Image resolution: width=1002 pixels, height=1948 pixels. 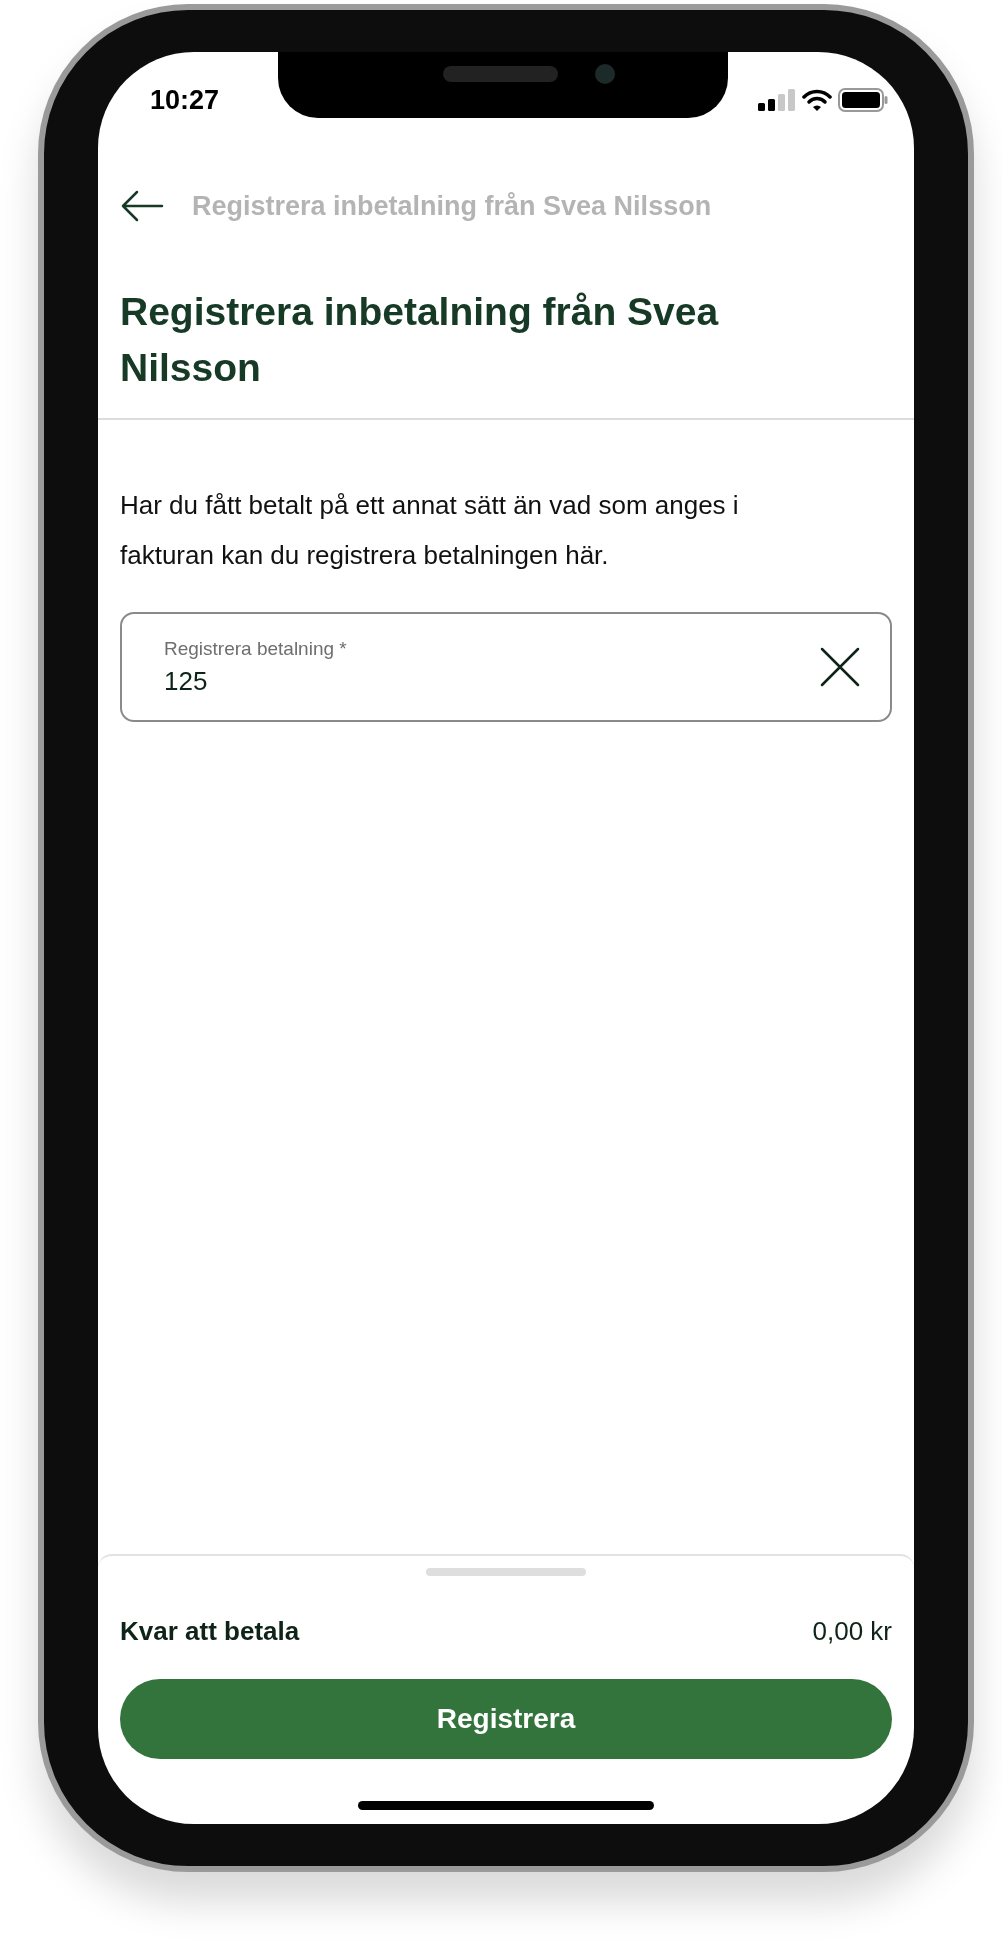 What do you see at coordinates (452, 206) in the screenshot?
I see `nav-title: Registrera inbetalning från Svea Nilsson` at bounding box center [452, 206].